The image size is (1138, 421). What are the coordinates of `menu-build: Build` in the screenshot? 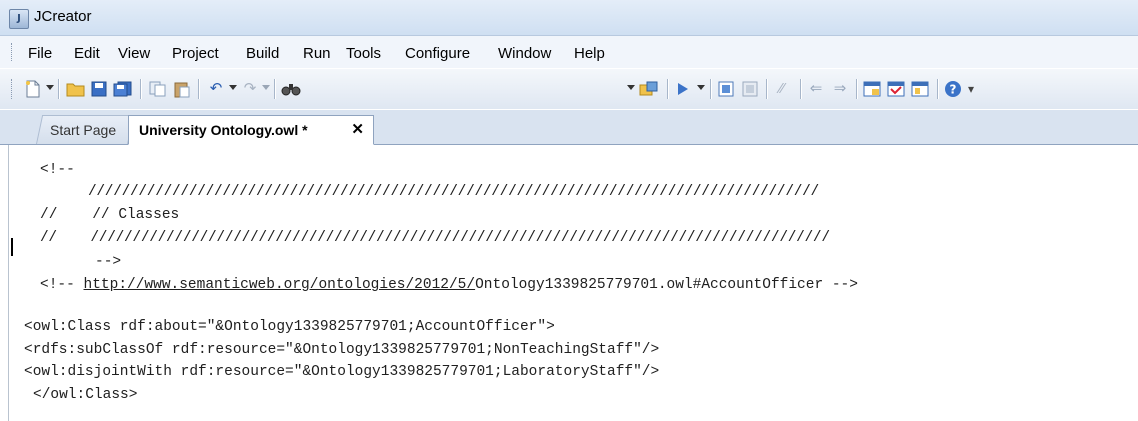 It's located at (262, 53).